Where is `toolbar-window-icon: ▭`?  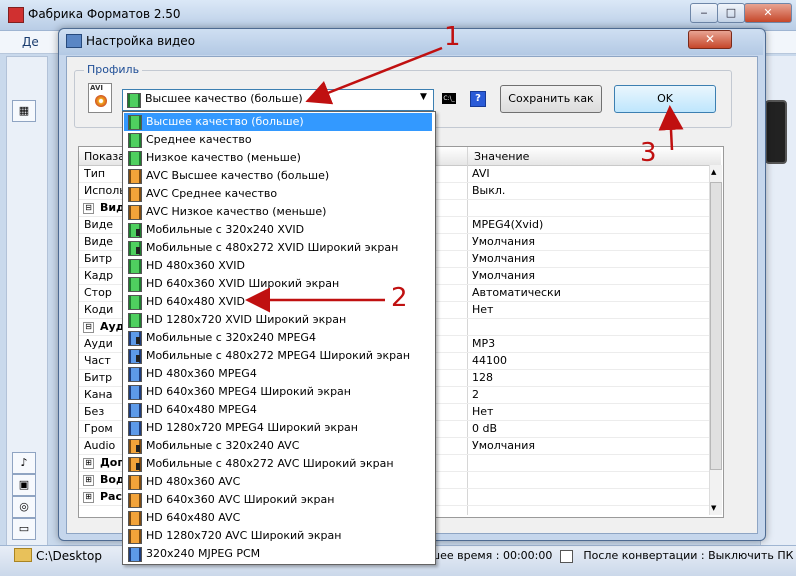 toolbar-window-icon: ▭ is located at coordinates (24, 529).